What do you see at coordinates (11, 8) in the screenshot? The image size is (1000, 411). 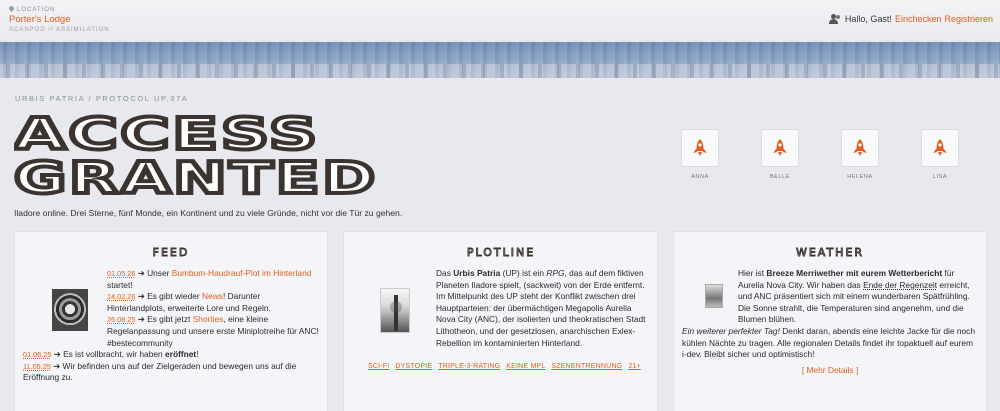 I see `location-pin-icon` at bounding box center [11, 8].